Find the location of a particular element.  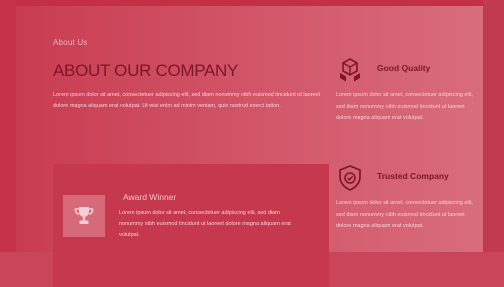

trophy-icon is located at coordinates (84, 216).